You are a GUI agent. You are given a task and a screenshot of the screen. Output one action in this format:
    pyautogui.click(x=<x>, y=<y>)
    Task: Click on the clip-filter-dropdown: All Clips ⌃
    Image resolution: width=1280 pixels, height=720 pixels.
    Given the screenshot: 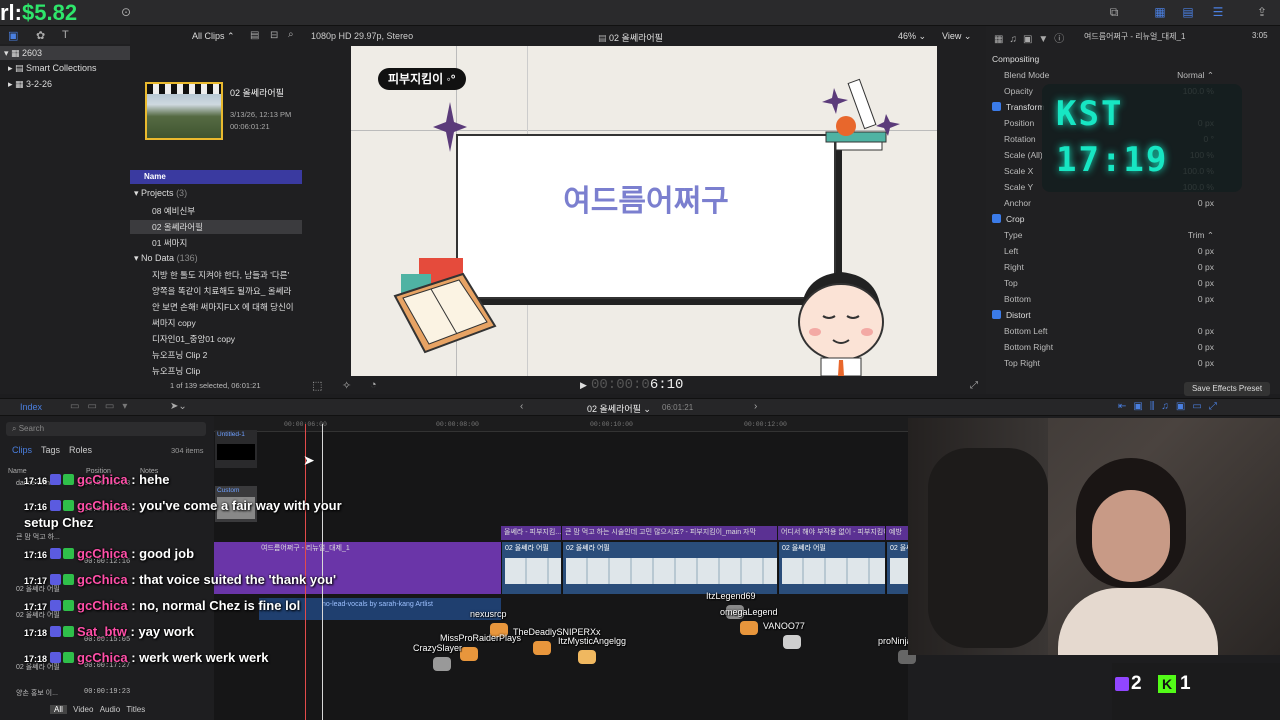 What is the action you would take?
    pyautogui.click(x=213, y=36)
    